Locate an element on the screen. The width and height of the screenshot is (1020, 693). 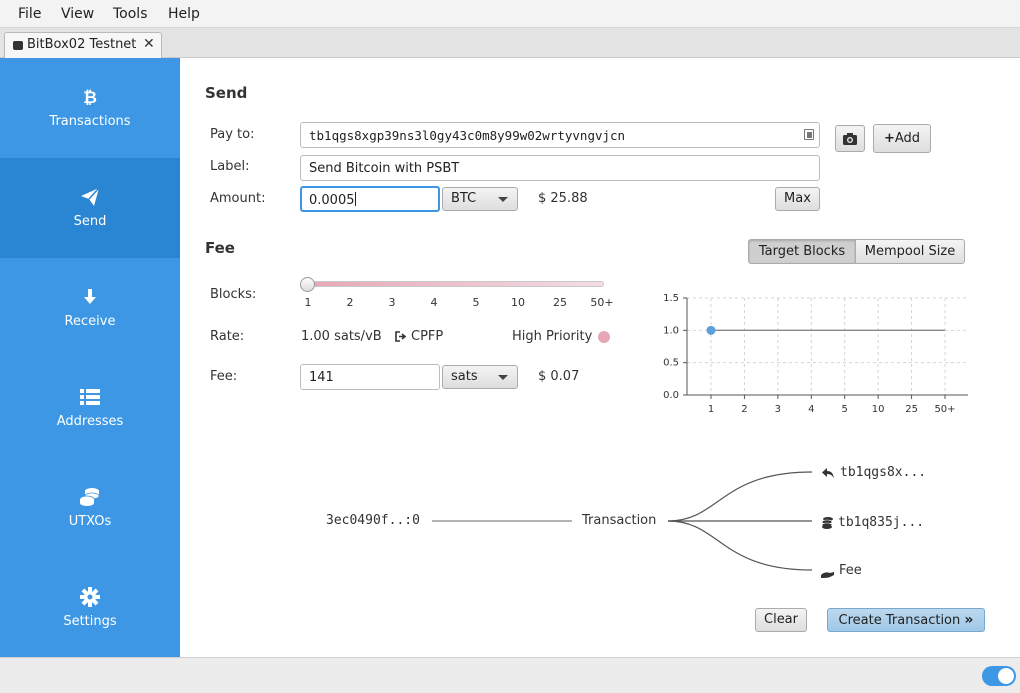
tab-target-blocks: Target Blocks is located at coordinates (802, 251).